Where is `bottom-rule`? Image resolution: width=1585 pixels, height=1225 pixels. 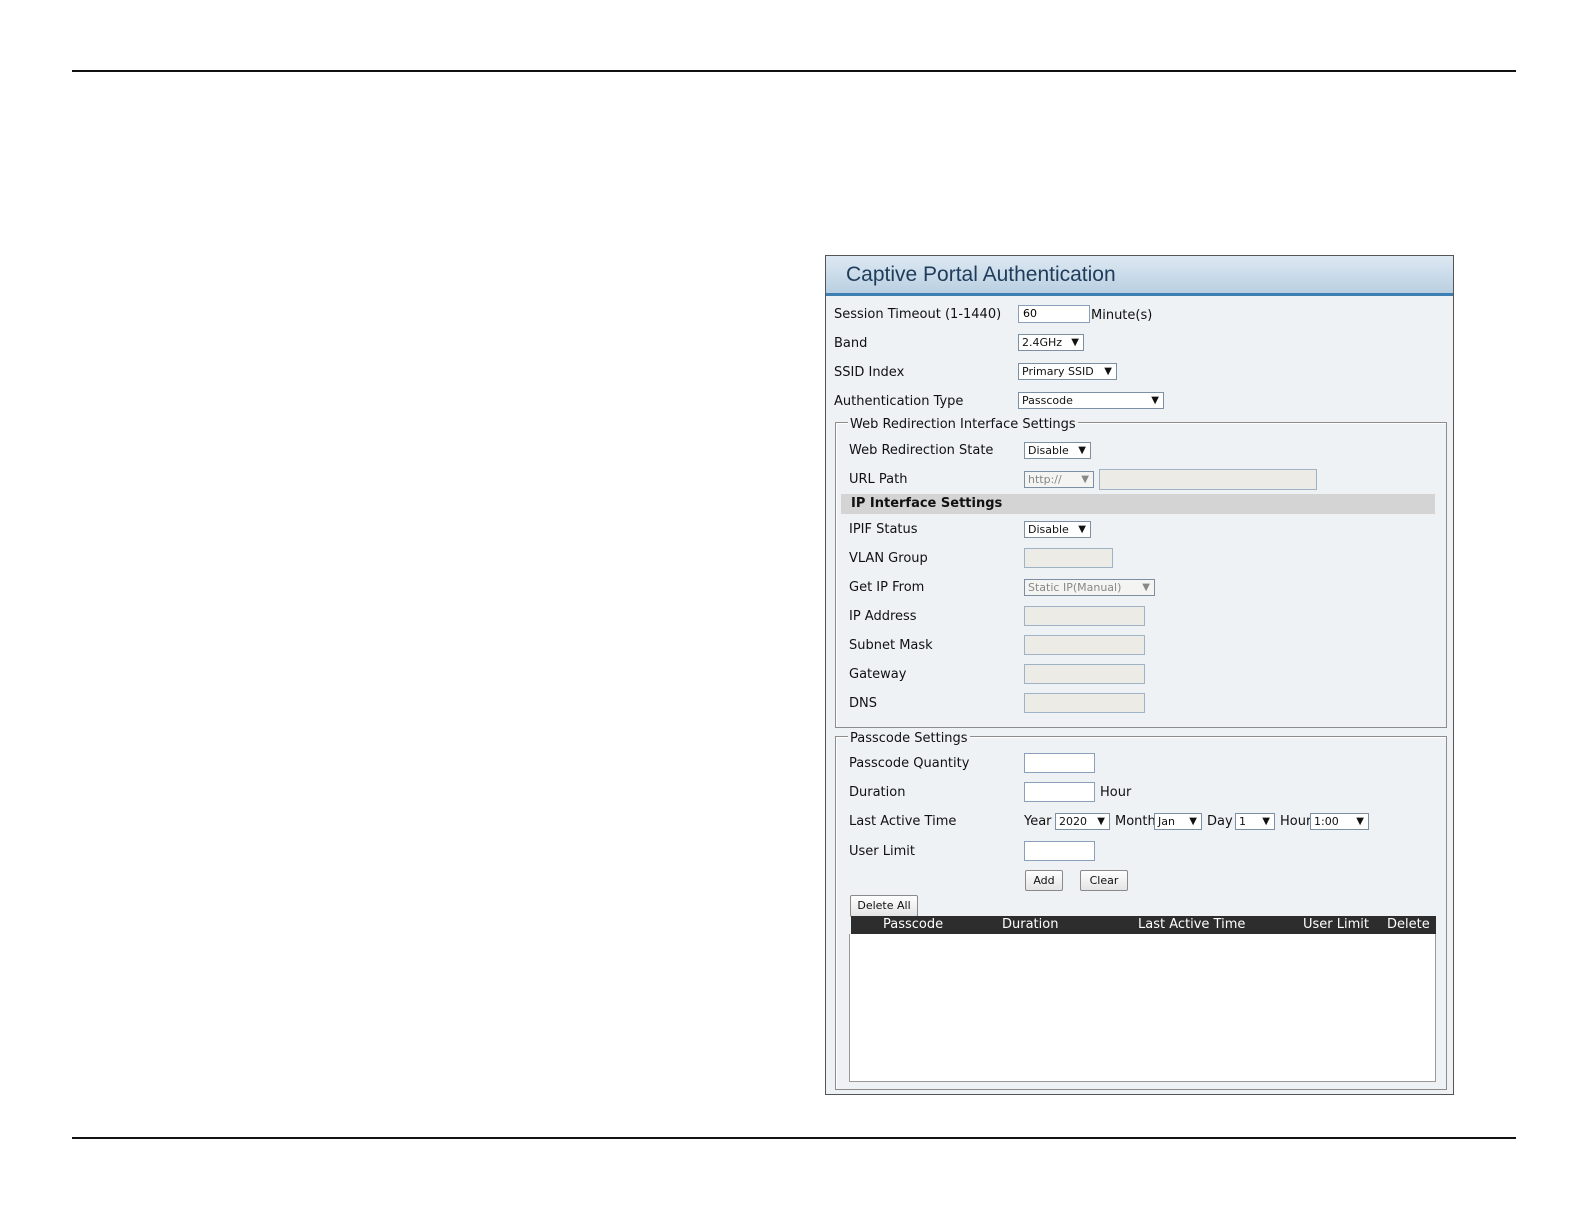 bottom-rule is located at coordinates (794, 1138).